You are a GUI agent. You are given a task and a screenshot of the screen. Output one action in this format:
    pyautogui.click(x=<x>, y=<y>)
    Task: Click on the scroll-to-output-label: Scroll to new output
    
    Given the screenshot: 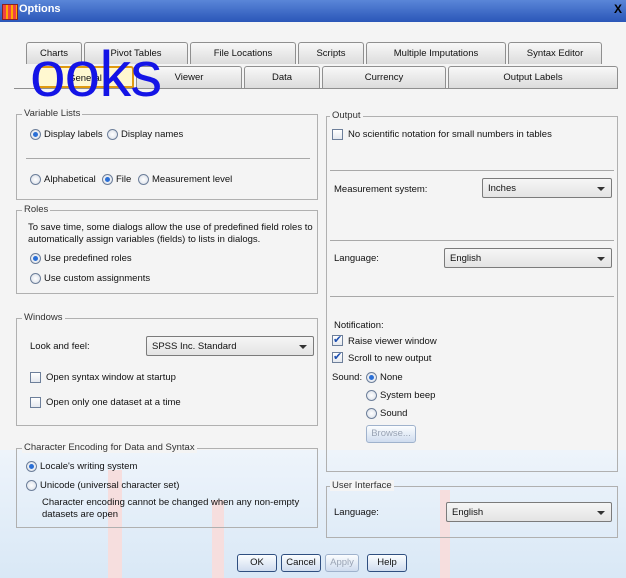 What is the action you would take?
    pyautogui.click(x=389, y=358)
    